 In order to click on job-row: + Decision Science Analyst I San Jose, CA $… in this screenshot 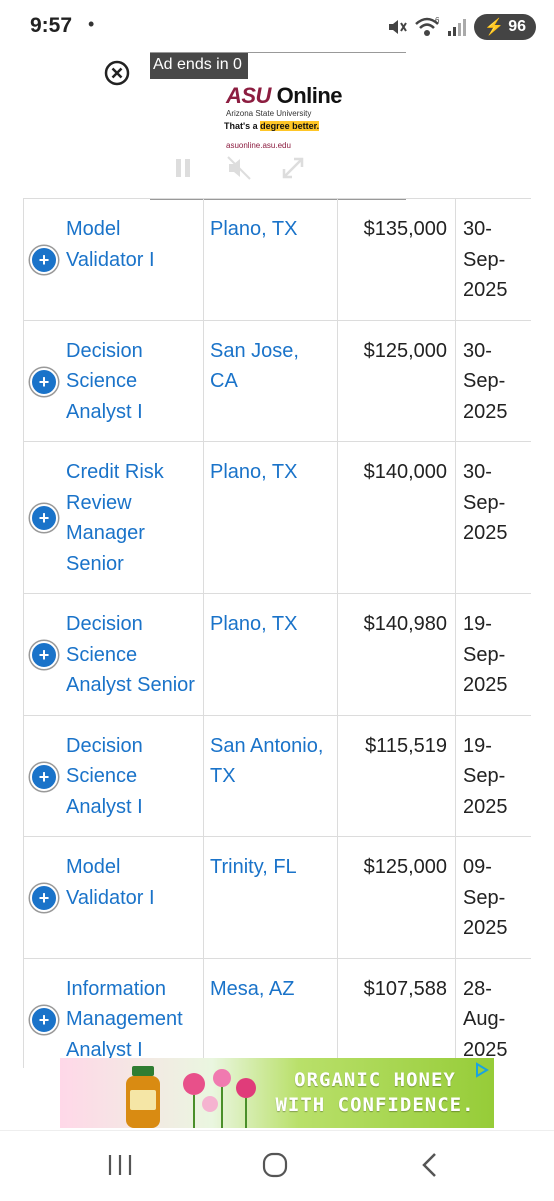, I will do `click(277, 380)`.